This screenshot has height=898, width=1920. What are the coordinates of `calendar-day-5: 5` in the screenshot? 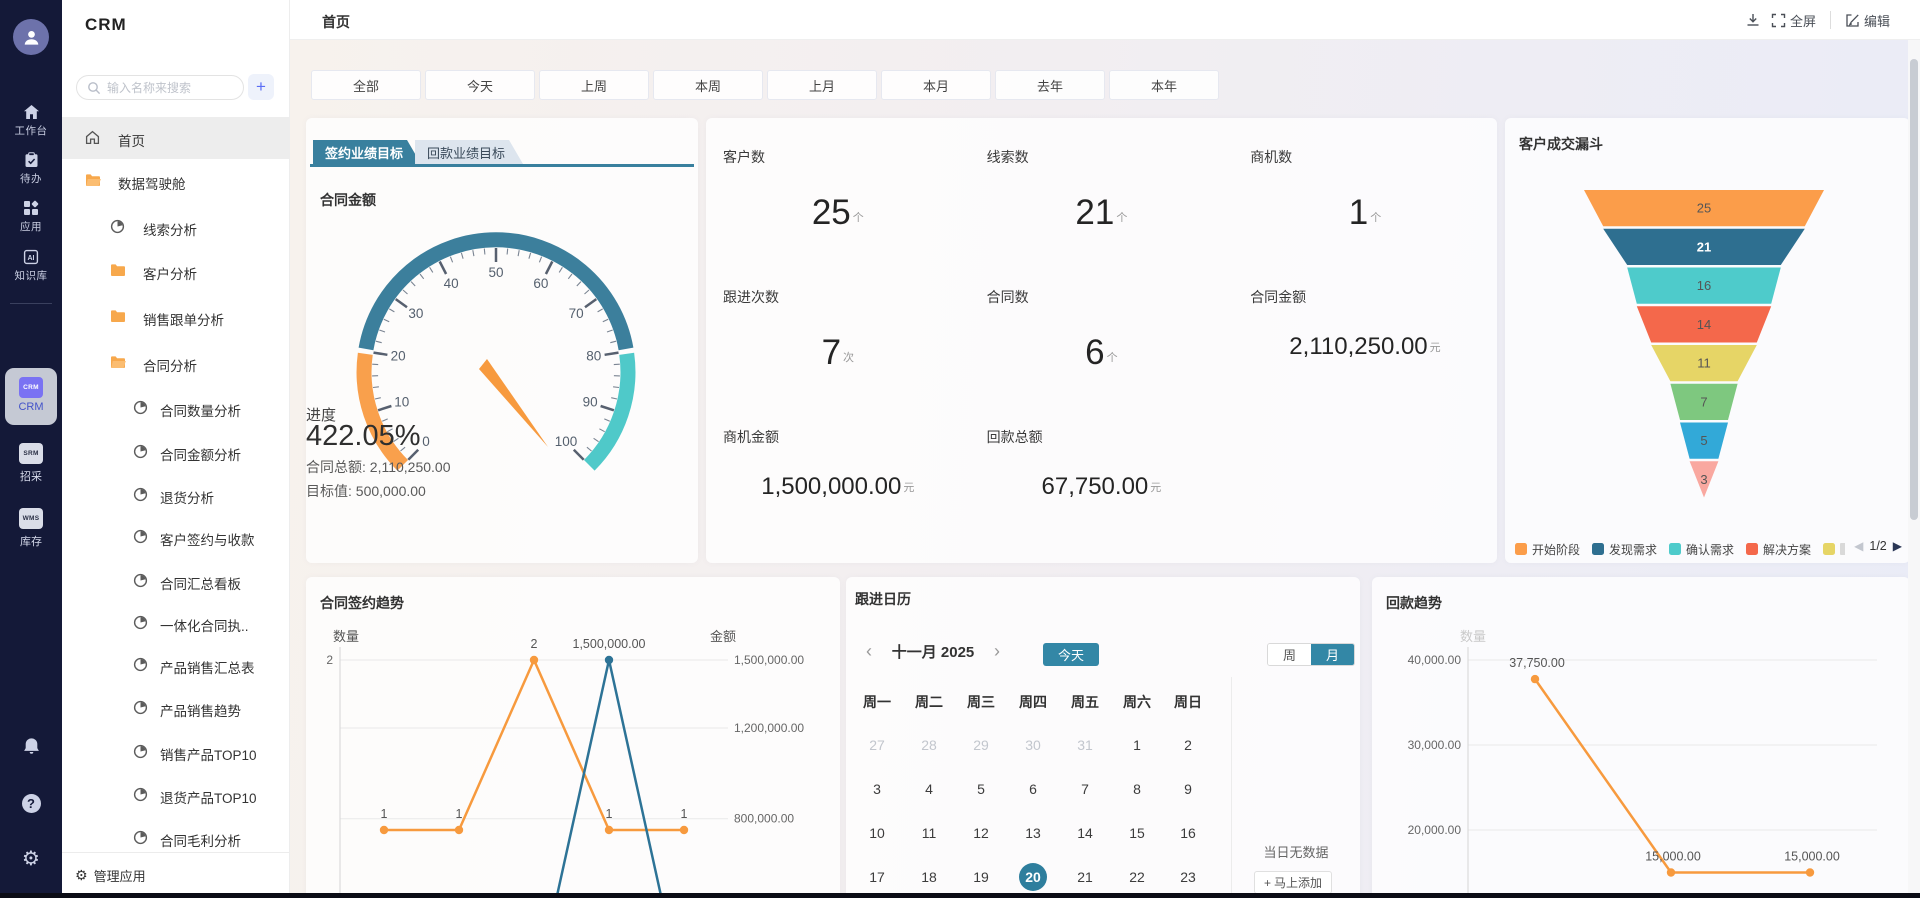 It's located at (981, 789).